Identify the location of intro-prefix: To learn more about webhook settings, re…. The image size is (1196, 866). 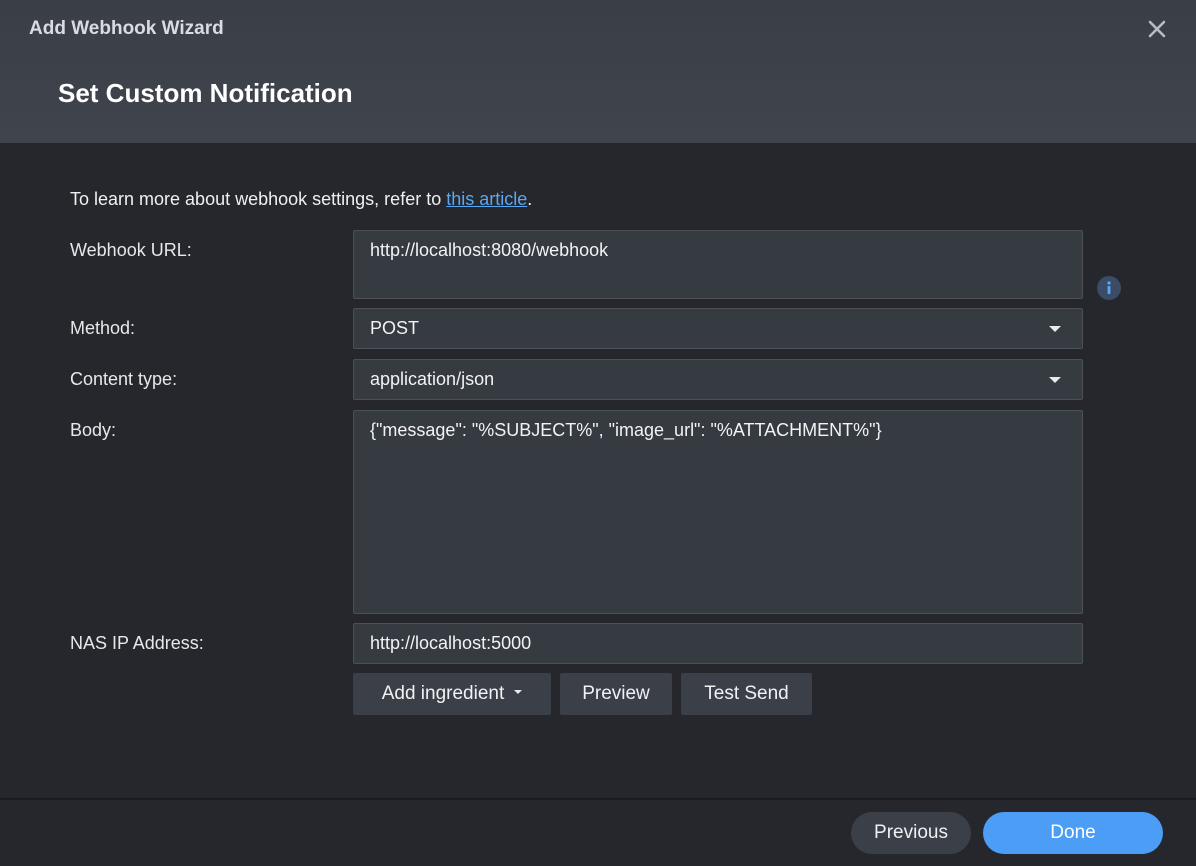
(258, 199).